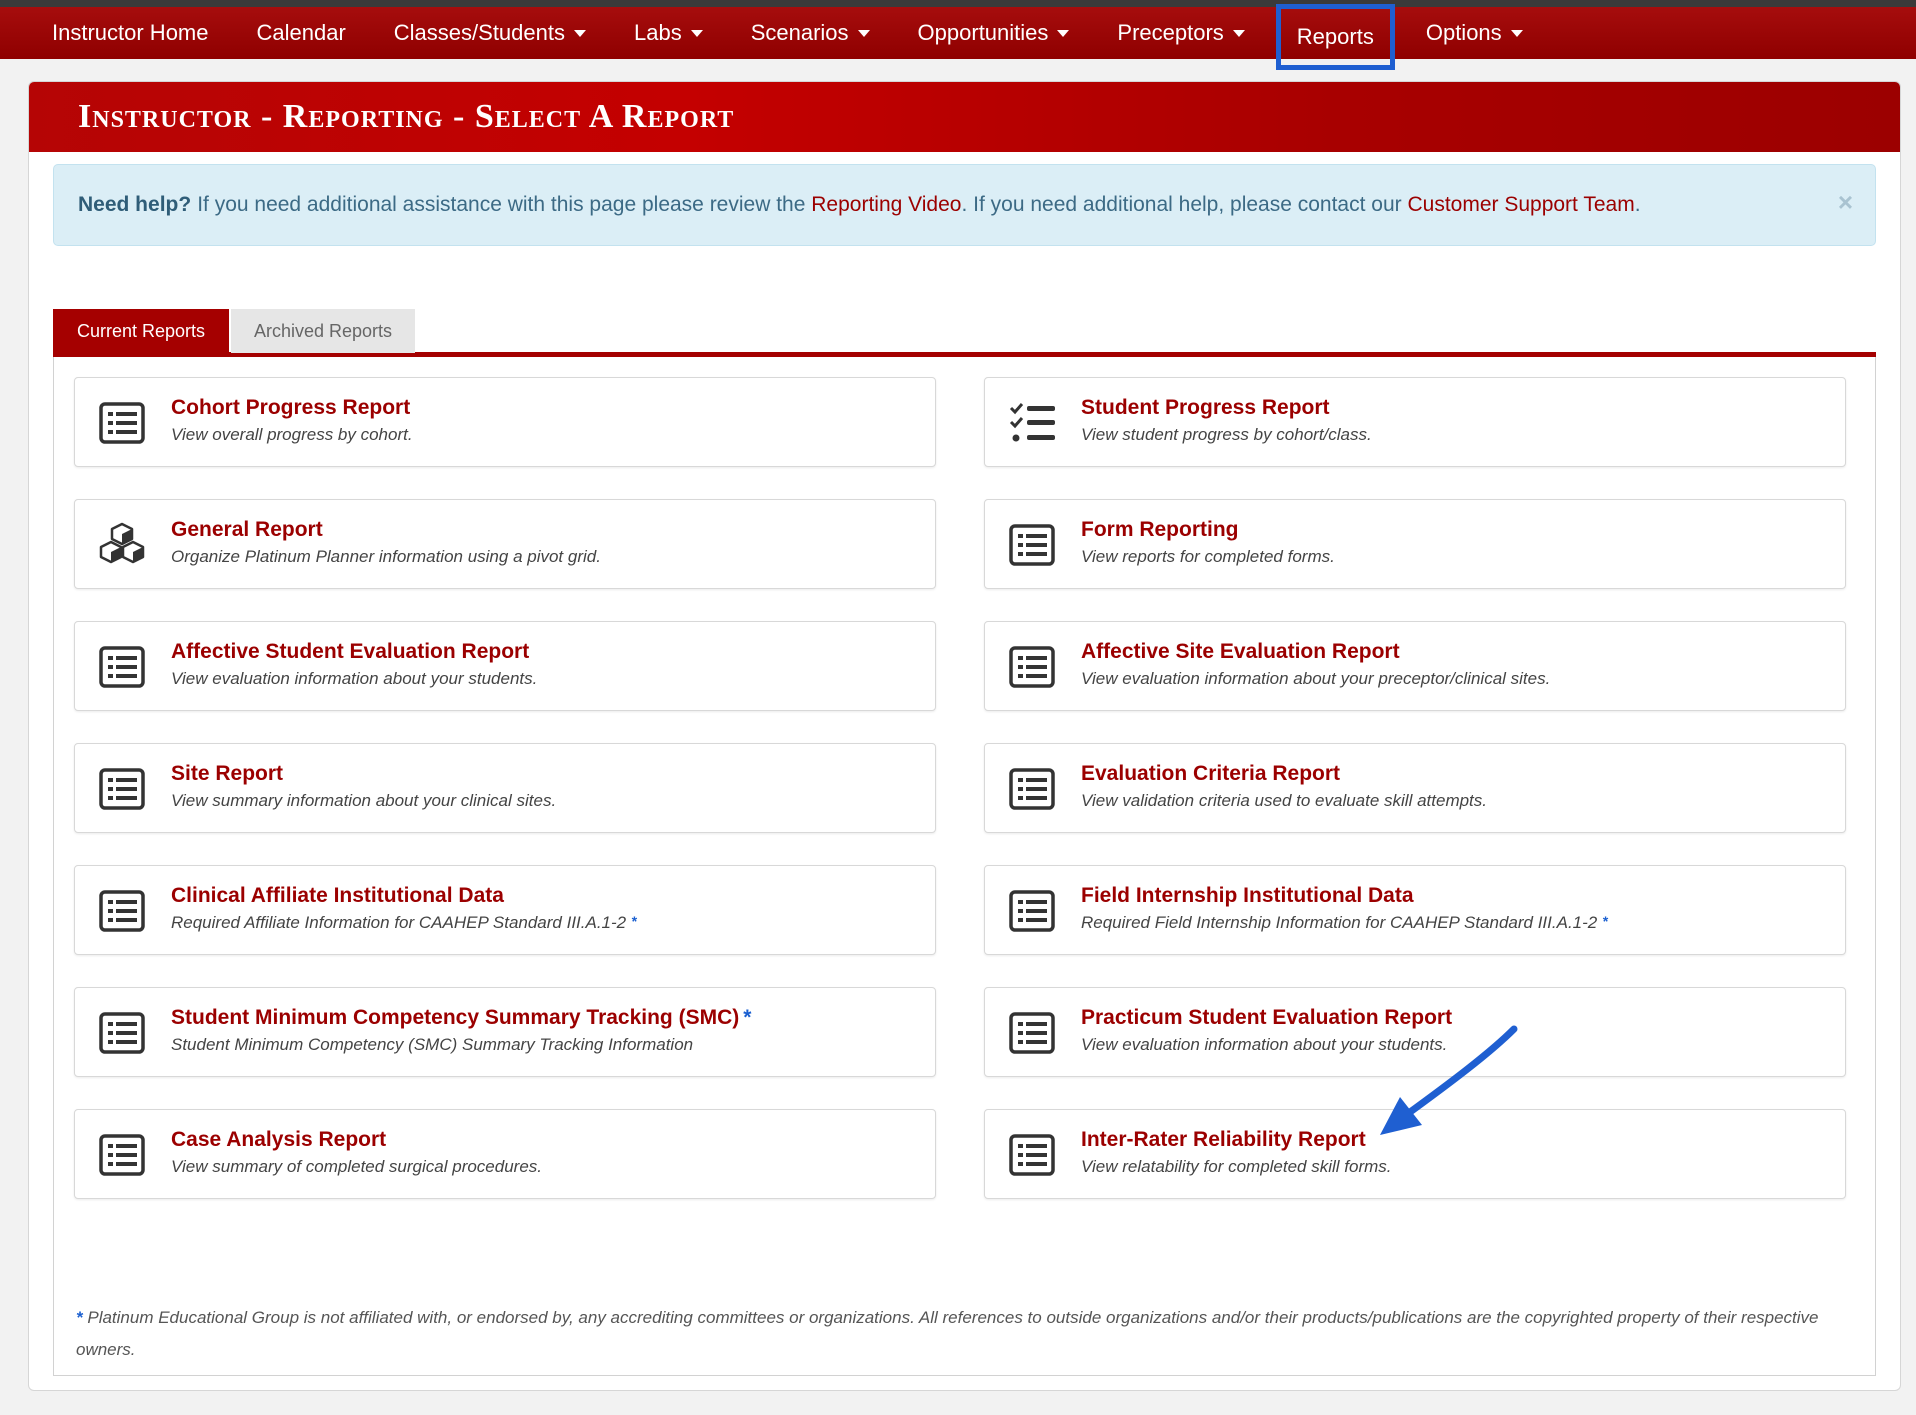 This screenshot has width=1916, height=1415. I want to click on nav-item-labs: Labs, so click(668, 33).